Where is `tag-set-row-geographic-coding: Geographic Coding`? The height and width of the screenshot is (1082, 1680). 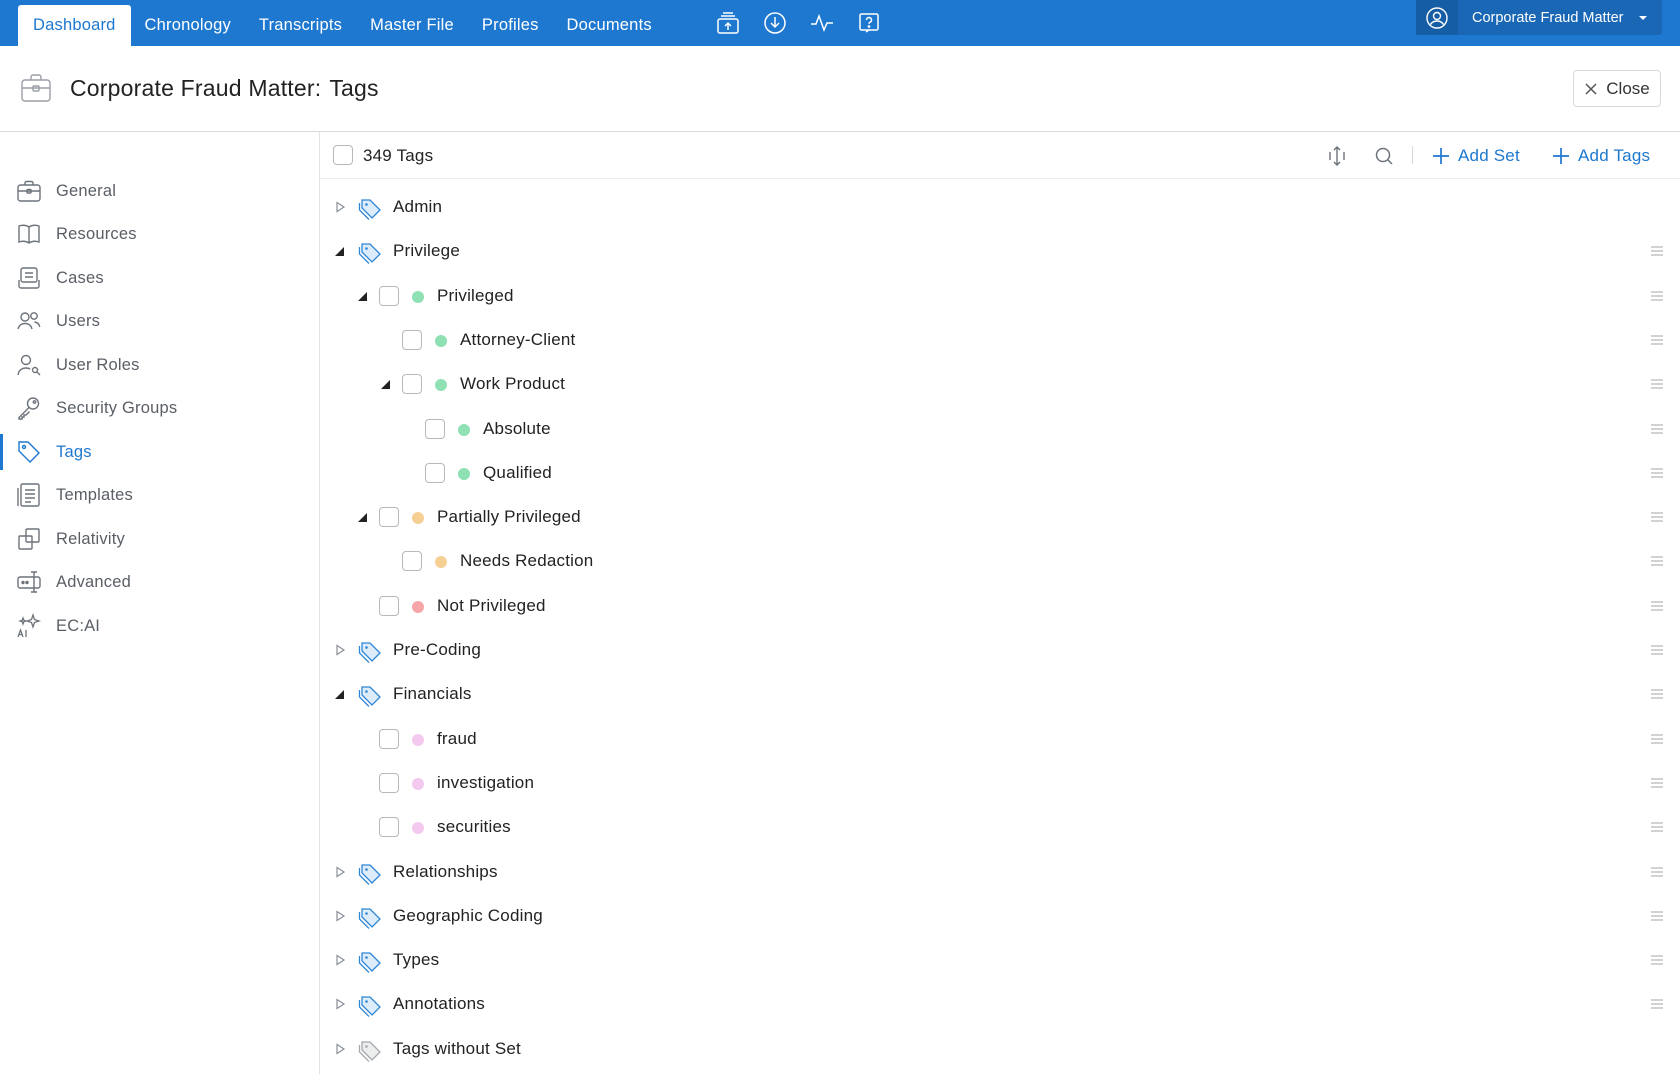
tag-set-row-geographic-coding: Geographic Coding is located at coordinates (1000, 916).